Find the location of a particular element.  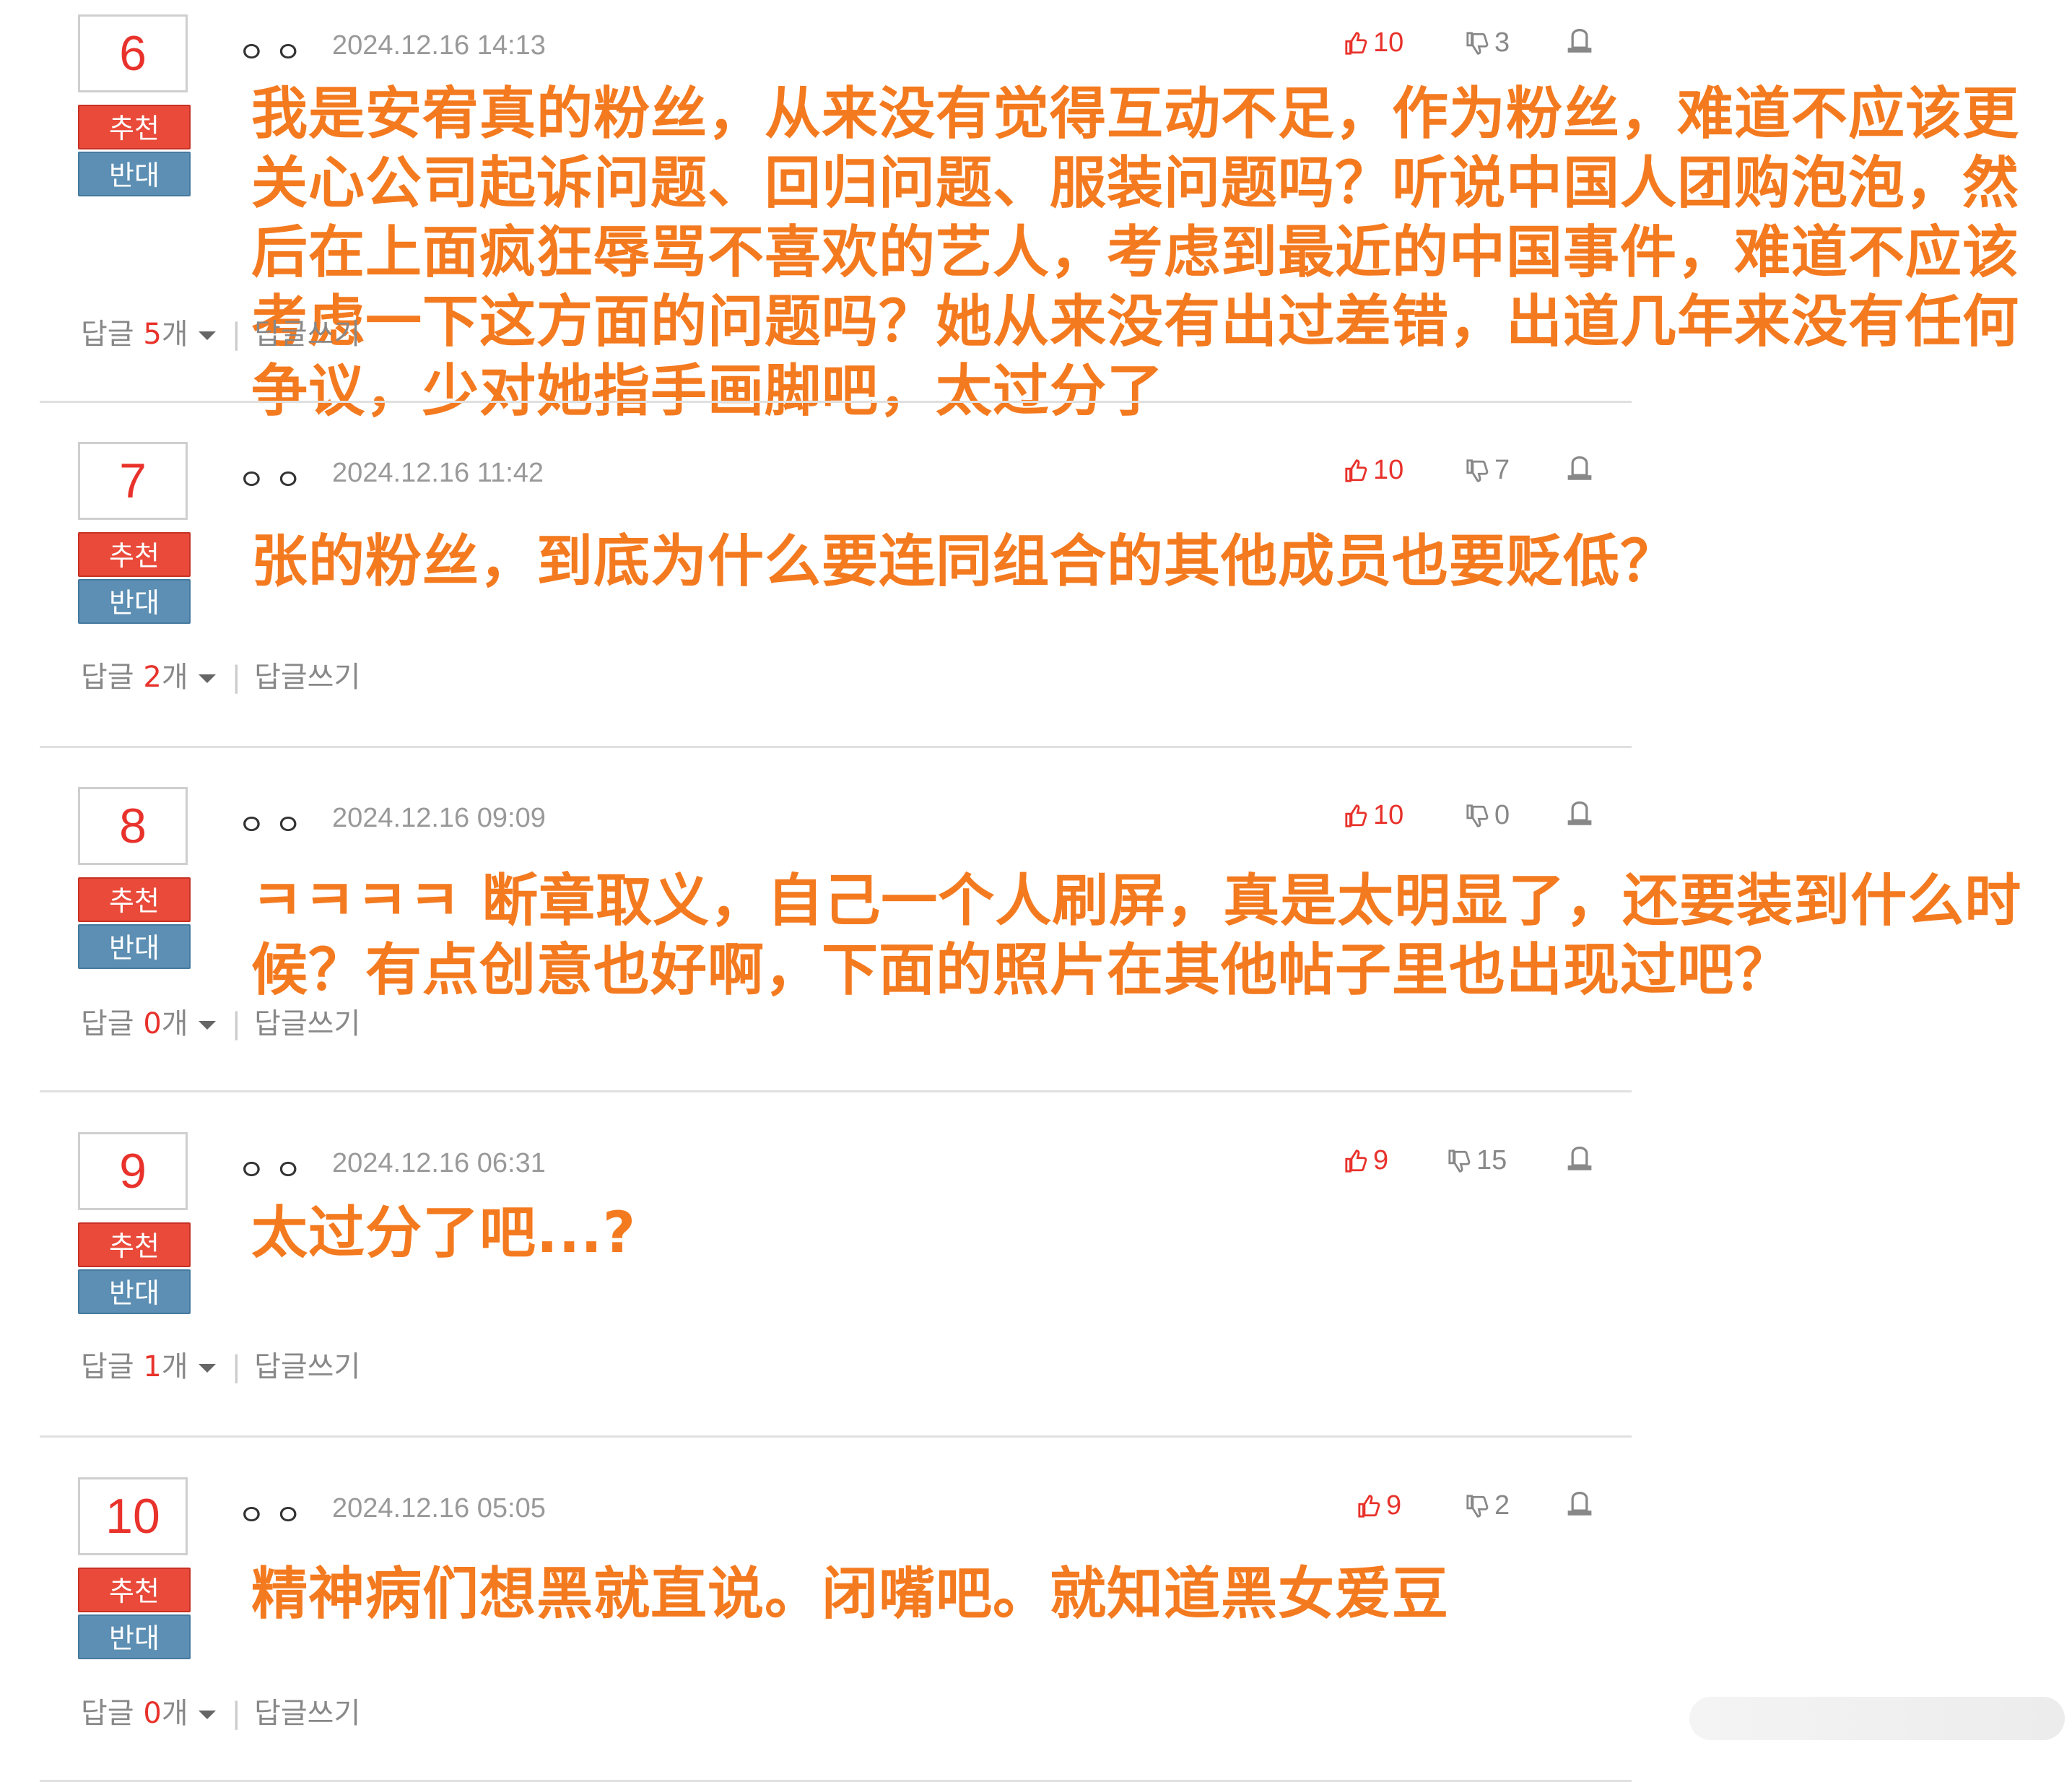

comment-timestamp: 2024.12.16 06:31 is located at coordinates (439, 1163).